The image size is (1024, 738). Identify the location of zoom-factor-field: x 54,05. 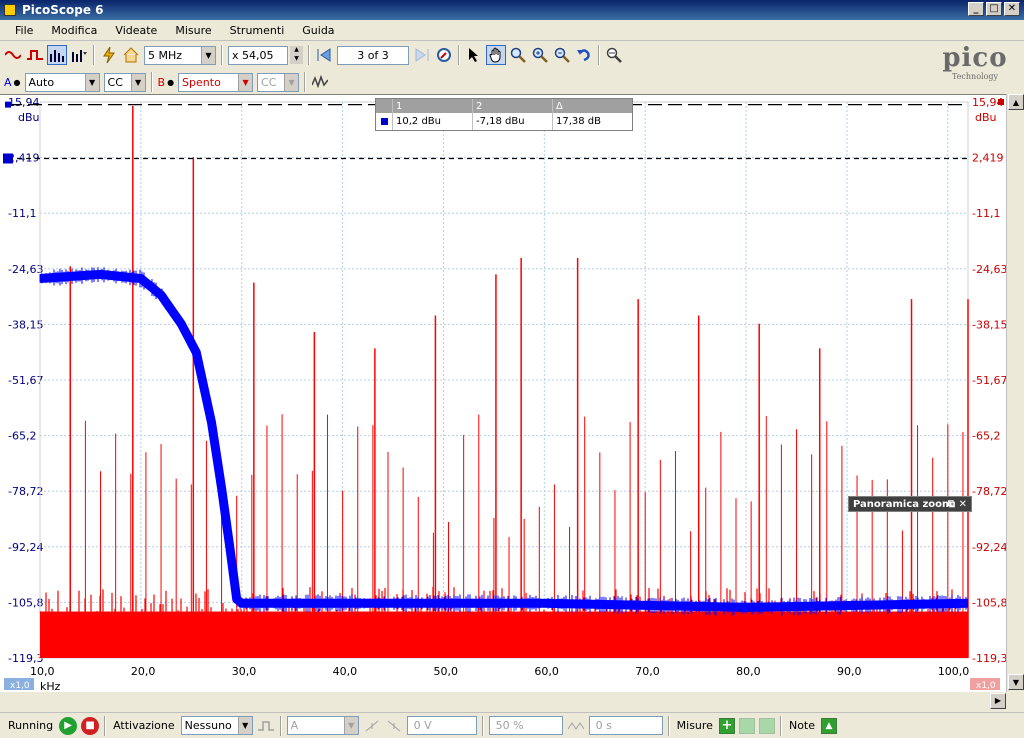
(258, 55).